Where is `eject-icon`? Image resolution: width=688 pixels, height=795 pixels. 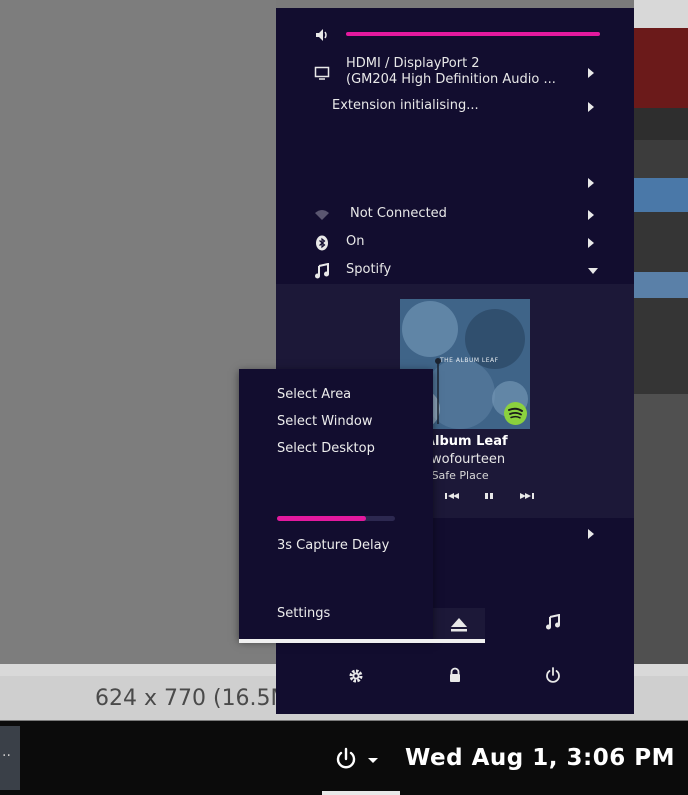 eject-icon is located at coordinates (459, 625).